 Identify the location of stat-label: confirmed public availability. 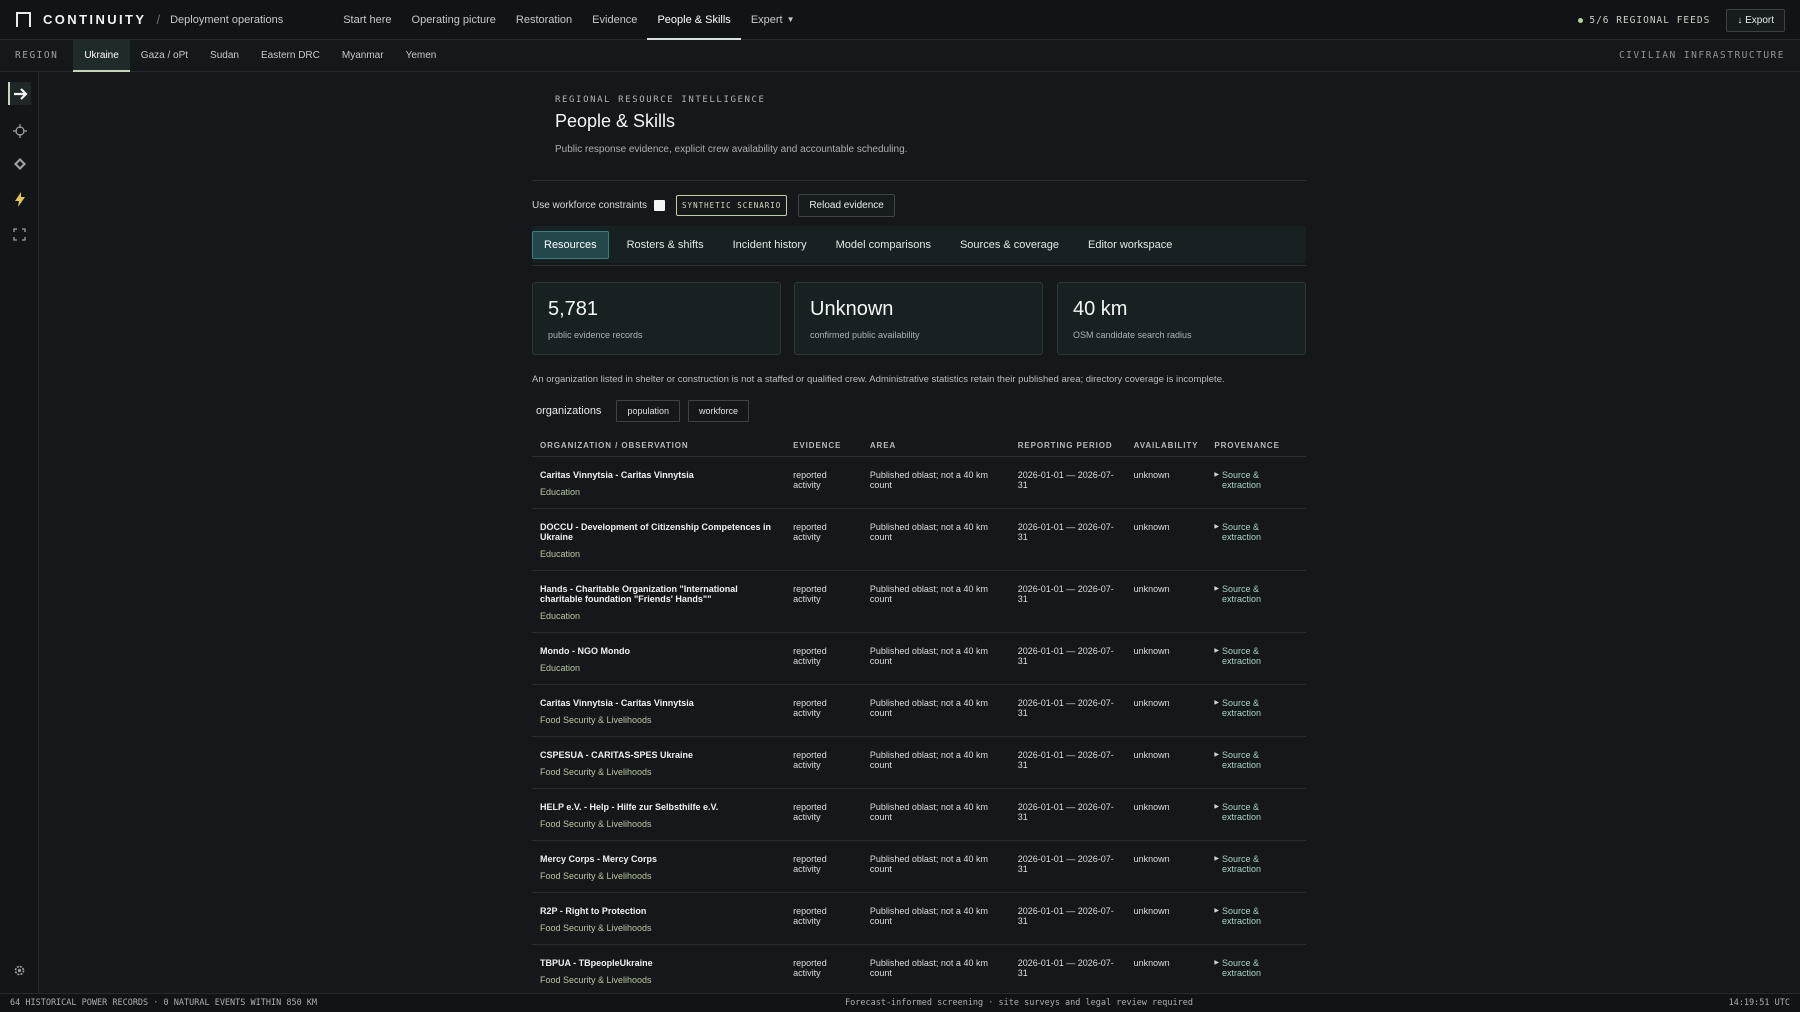
(865, 335).